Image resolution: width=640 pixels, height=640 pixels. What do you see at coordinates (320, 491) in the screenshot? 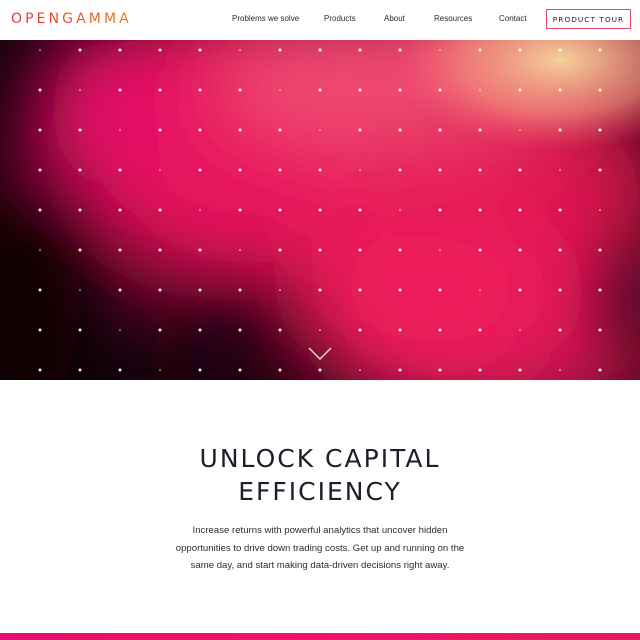
I see `headline-line-2: EFFICIENCY` at bounding box center [320, 491].